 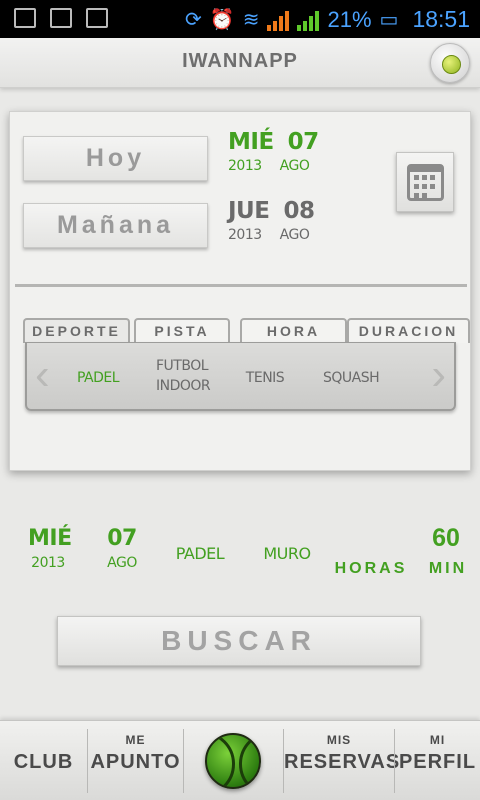 What do you see at coordinates (122, 538) in the screenshot?
I see `summary-day: 07` at bounding box center [122, 538].